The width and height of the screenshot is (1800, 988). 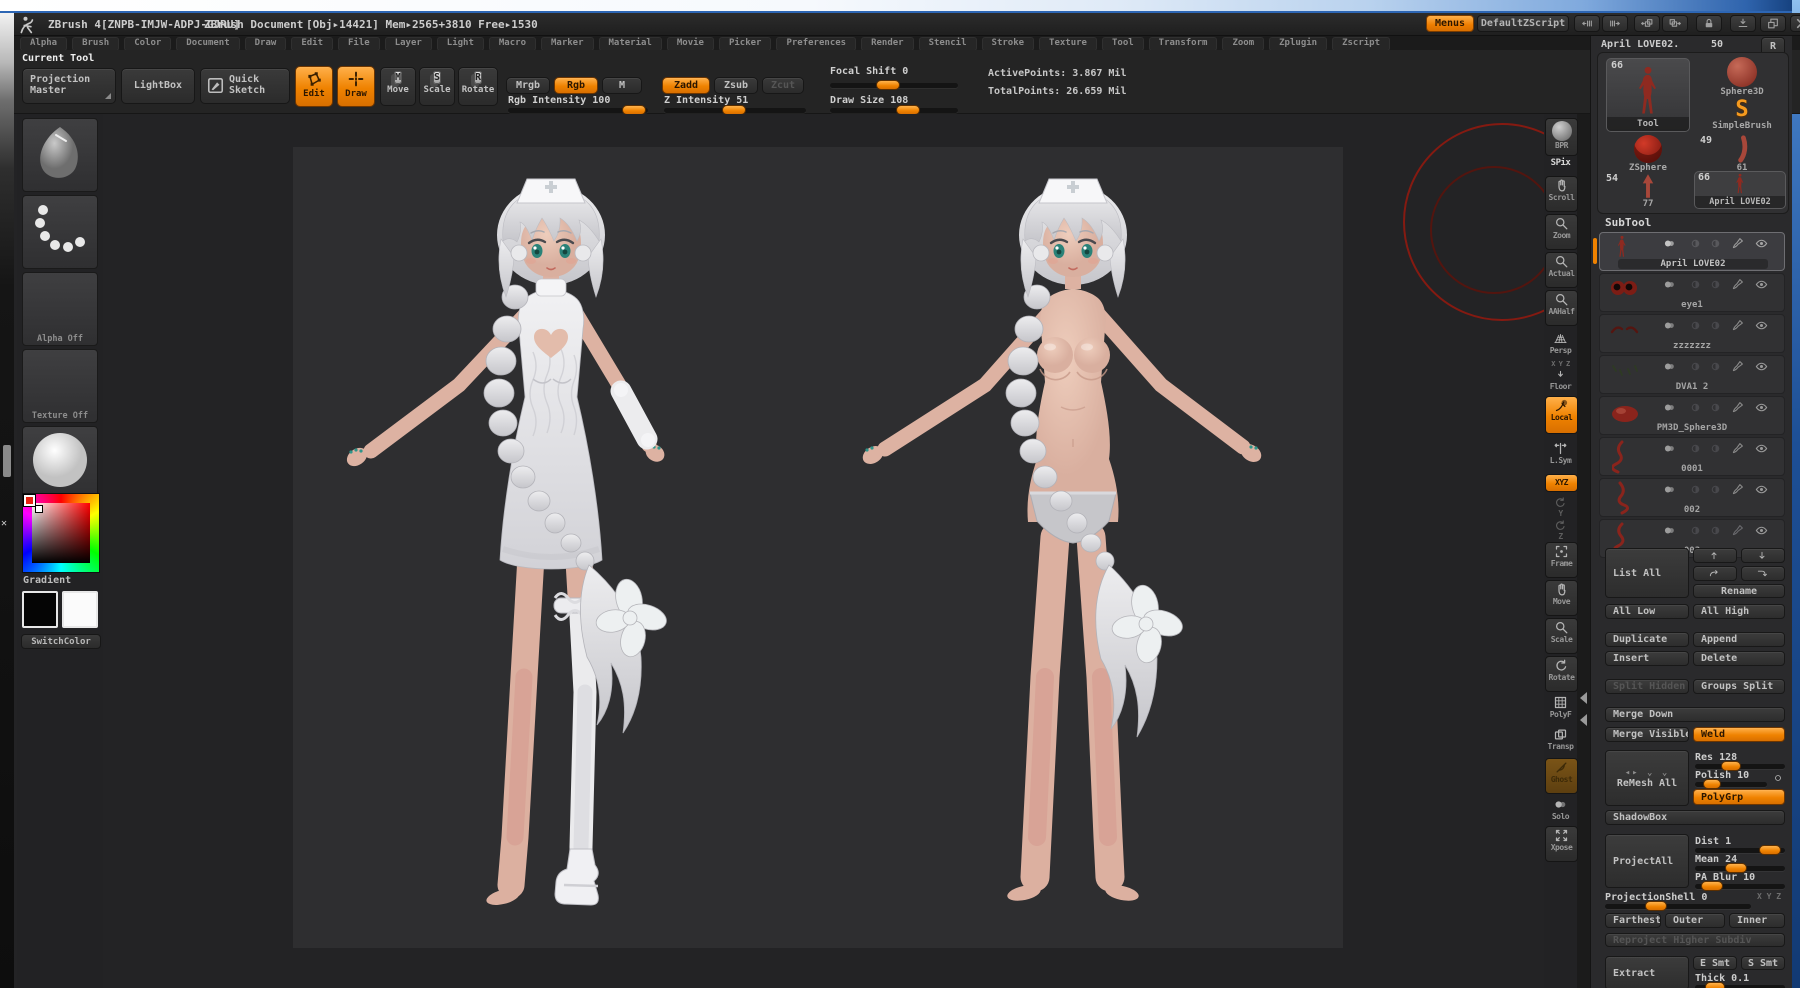 What do you see at coordinates (47, 580) in the screenshot?
I see `gradient-label: Gradient` at bounding box center [47, 580].